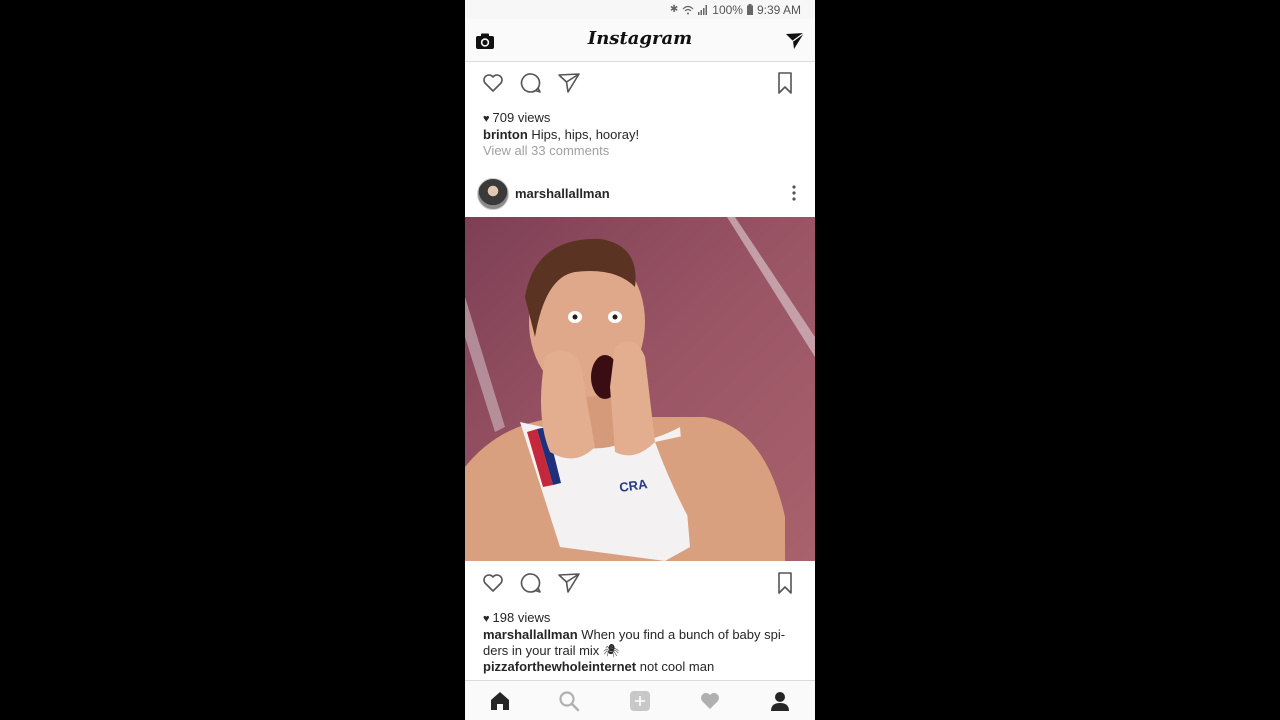 Image resolution: width=1280 pixels, height=720 pixels. What do you see at coordinates (521, 117) in the screenshot?
I see `views-count: 709 views` at bounding box center [521, 117].